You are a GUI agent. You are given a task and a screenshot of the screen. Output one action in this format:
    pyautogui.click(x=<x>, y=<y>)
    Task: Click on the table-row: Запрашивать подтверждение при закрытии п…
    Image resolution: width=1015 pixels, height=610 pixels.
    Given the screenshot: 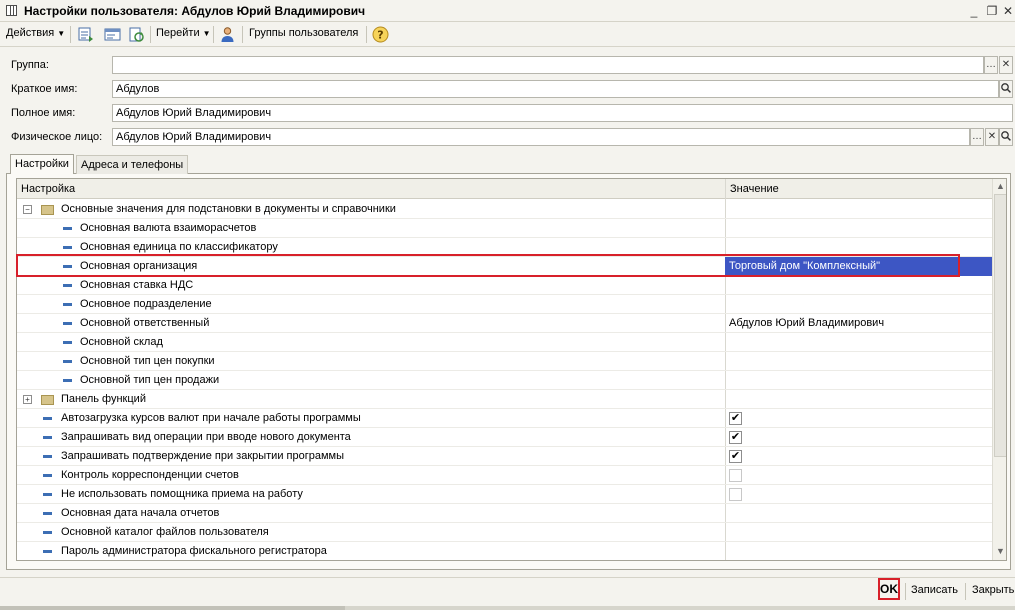 What is the action you would take?
    pyautogui.click(x=504, y=456)
    